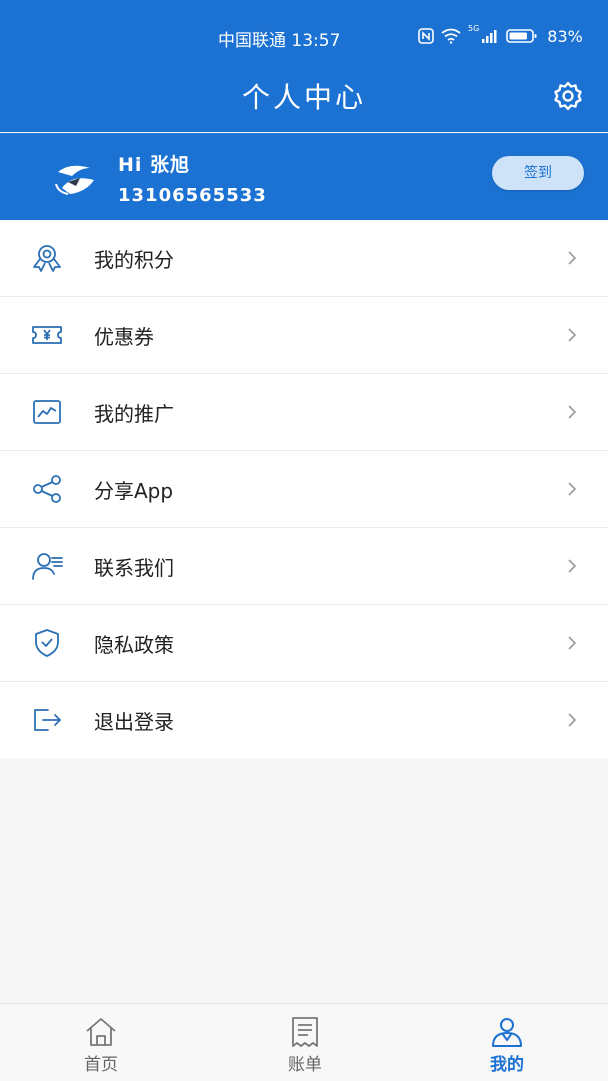  I want to click on menu-item-label: 我的推广, so click(134, 414).